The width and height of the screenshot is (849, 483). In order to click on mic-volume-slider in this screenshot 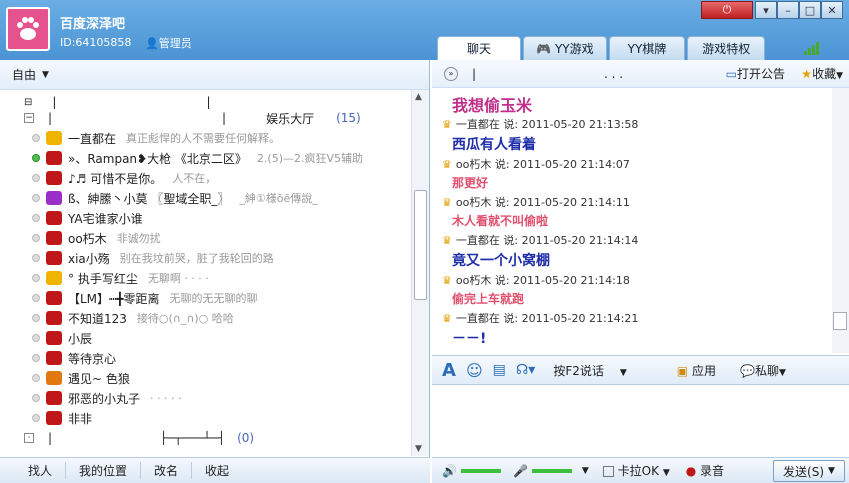, I will do `click(551, 470)`.